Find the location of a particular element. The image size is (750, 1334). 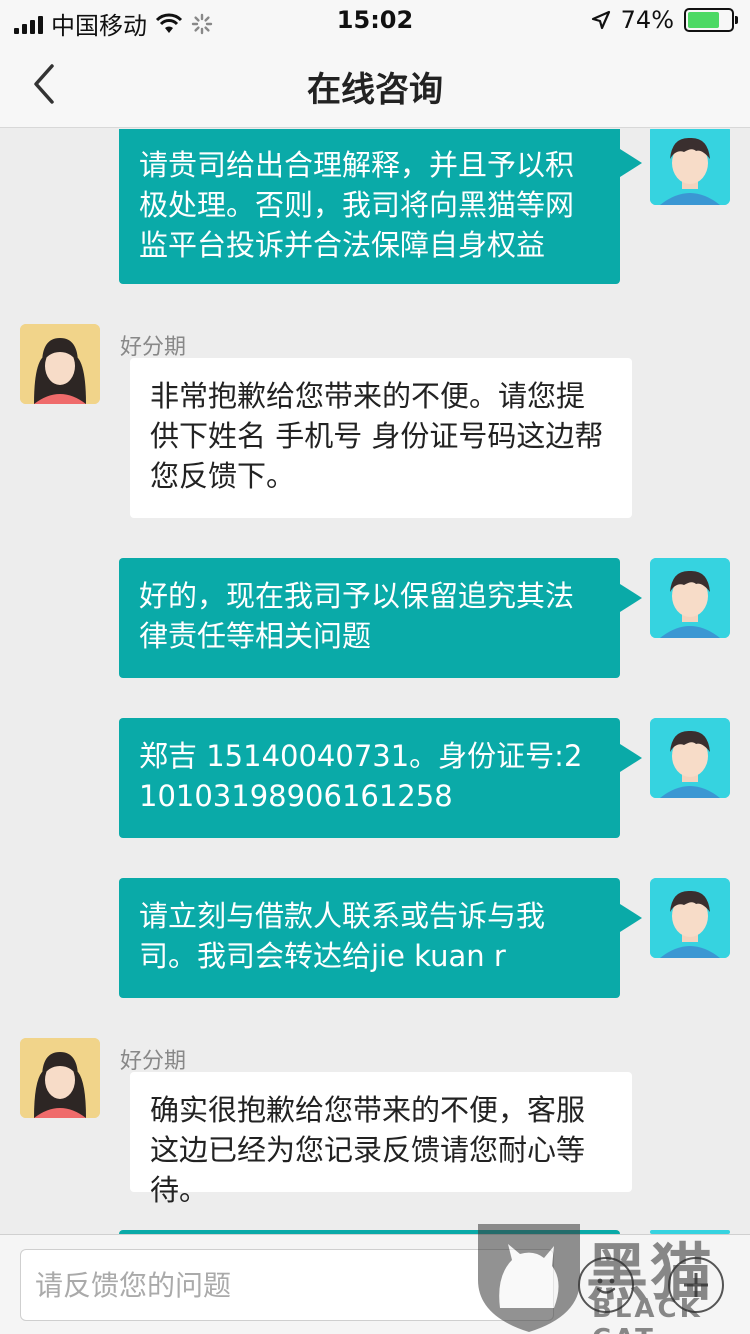

message-text: 郑吉 15140040731。身份证号:210103198906161258 is located at coordinates (361, 776).